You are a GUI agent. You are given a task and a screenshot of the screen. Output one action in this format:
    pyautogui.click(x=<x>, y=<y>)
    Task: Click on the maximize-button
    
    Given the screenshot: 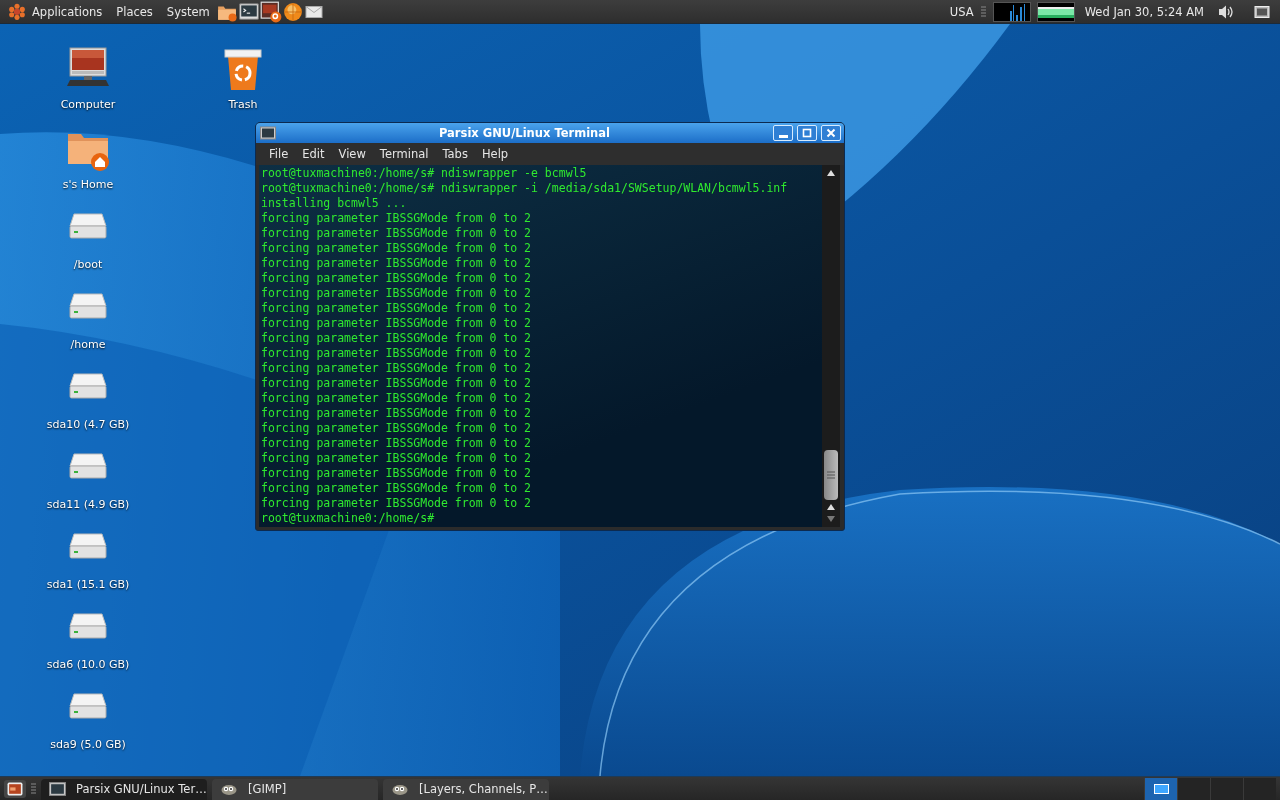 What is the action you would take?
    pyautogui.click(x=807, y=133)
    